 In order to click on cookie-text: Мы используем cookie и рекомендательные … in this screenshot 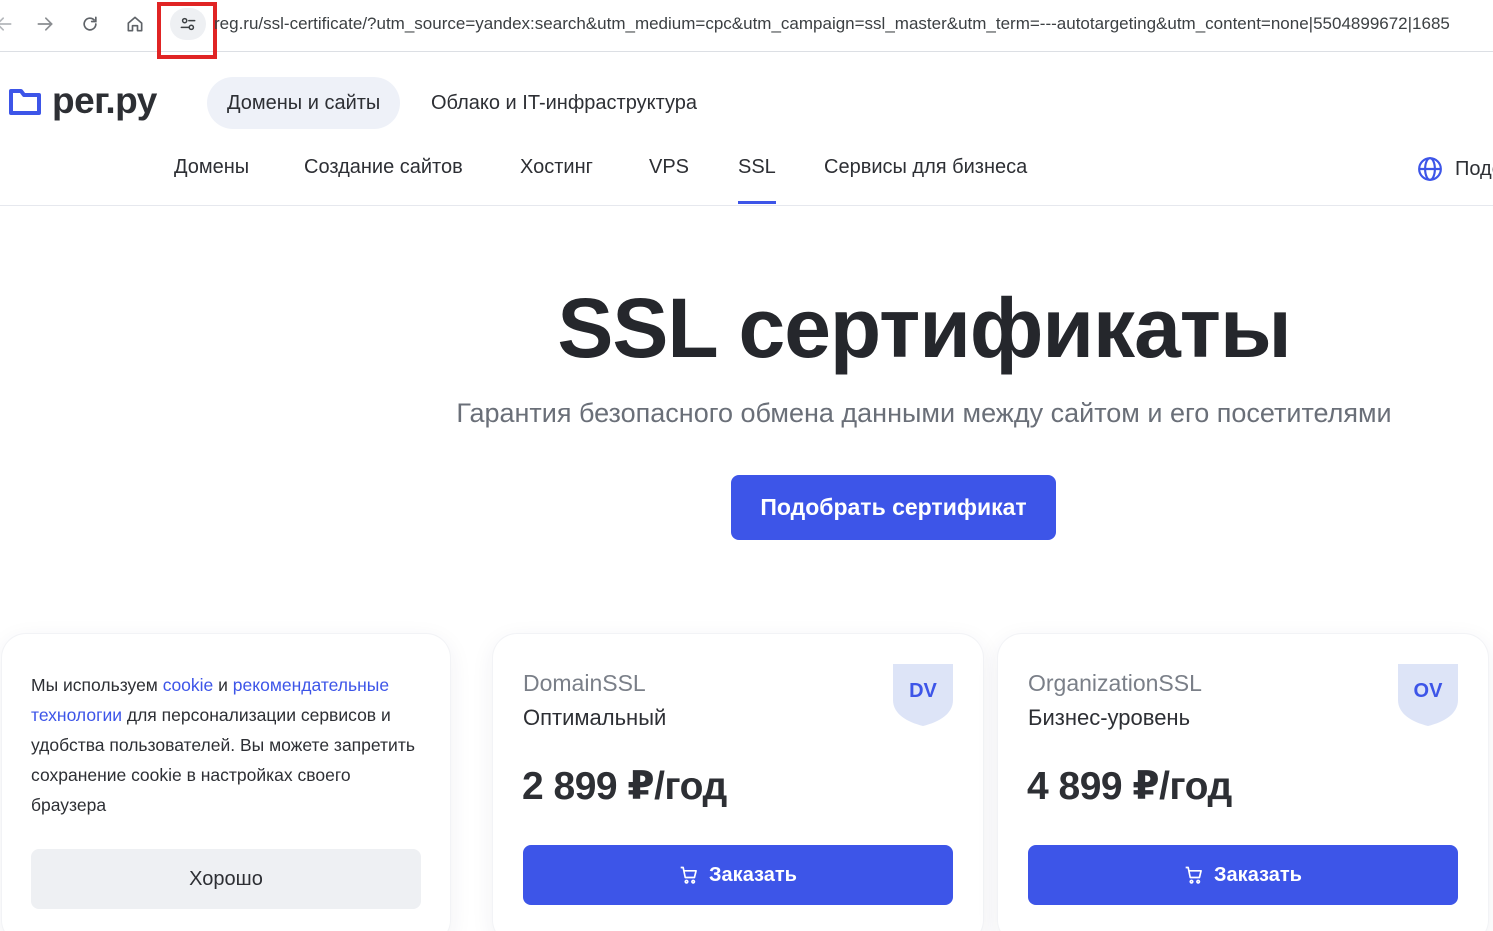, I will do `click(228, 745)`.